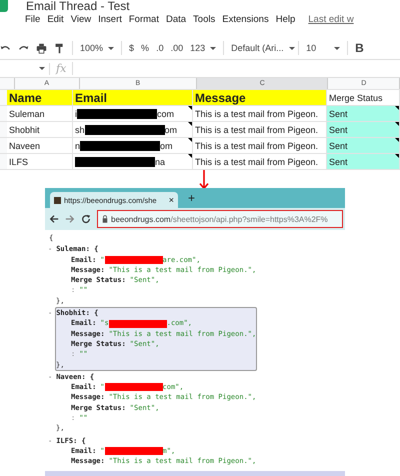 The width and height of the screenshot is (400, 476). Describe the element at coordinates (80, 129) in the screenshot. I see `email-fragment: sh` at that location.